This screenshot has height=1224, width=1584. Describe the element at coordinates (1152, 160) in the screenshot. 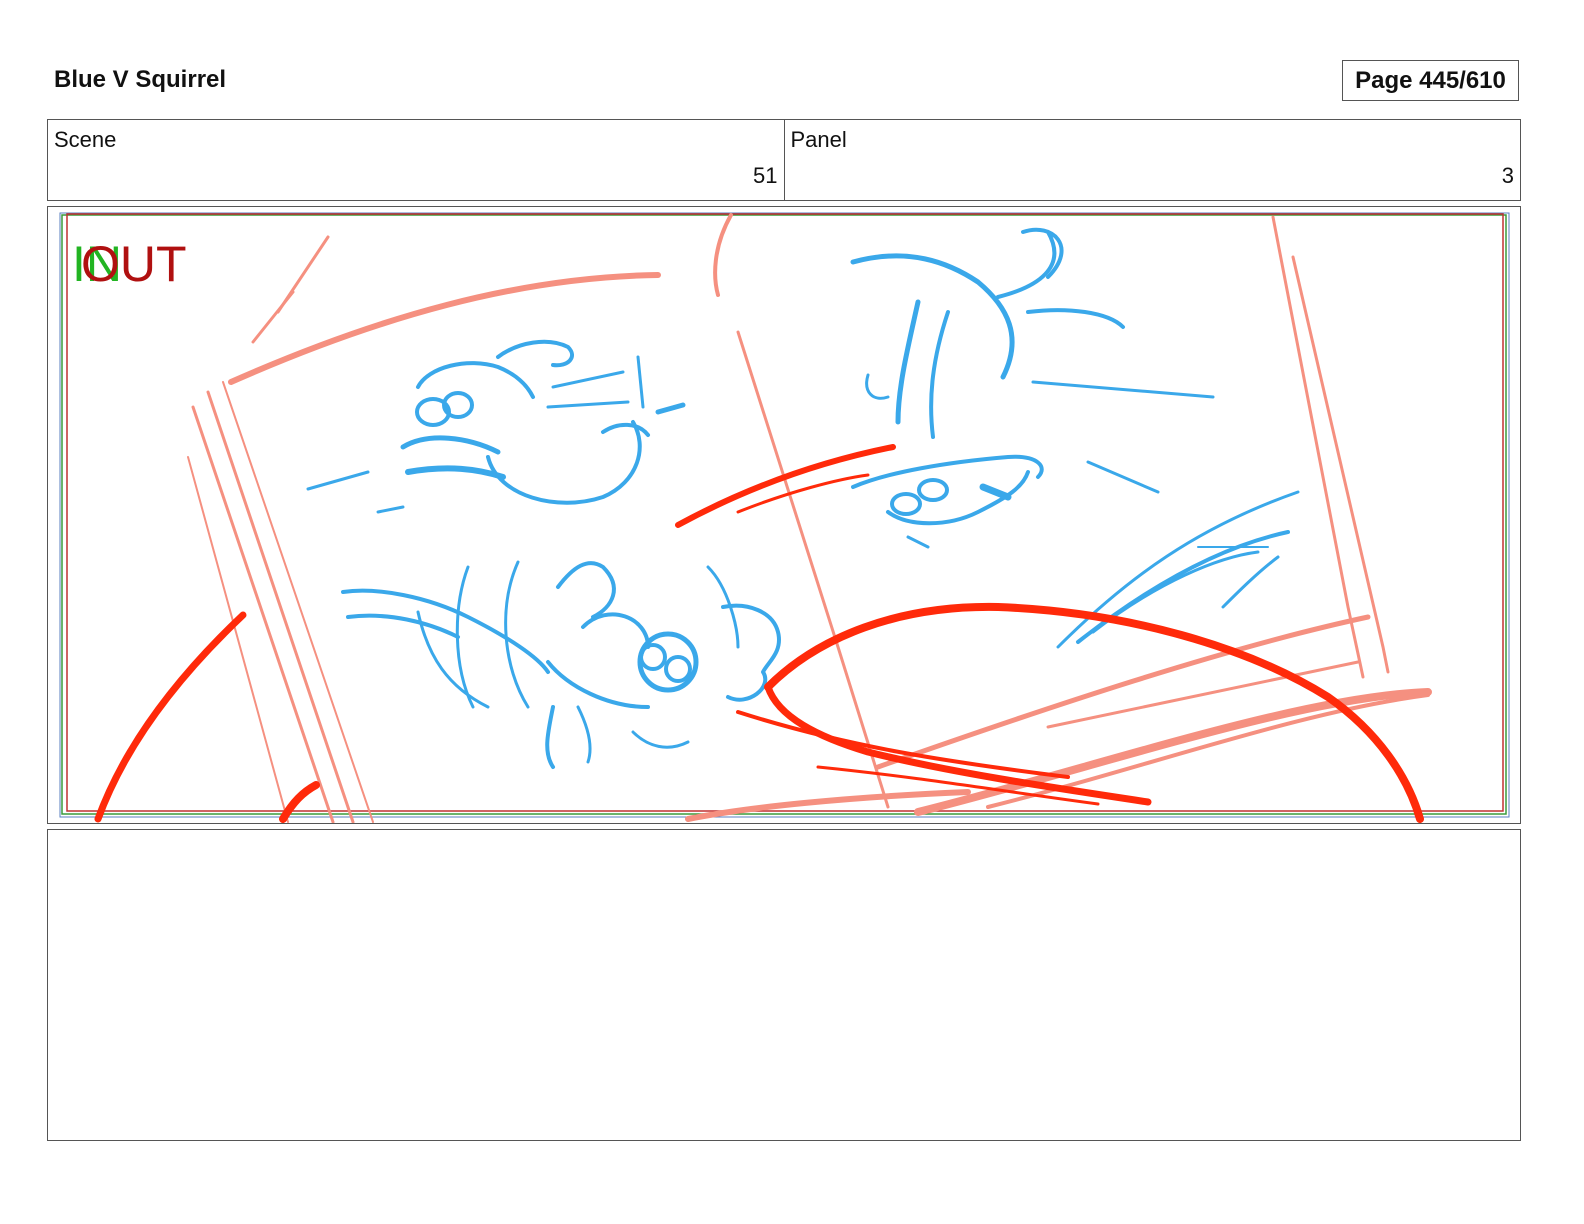

I see `panel-cell: Panel 3` at that location.